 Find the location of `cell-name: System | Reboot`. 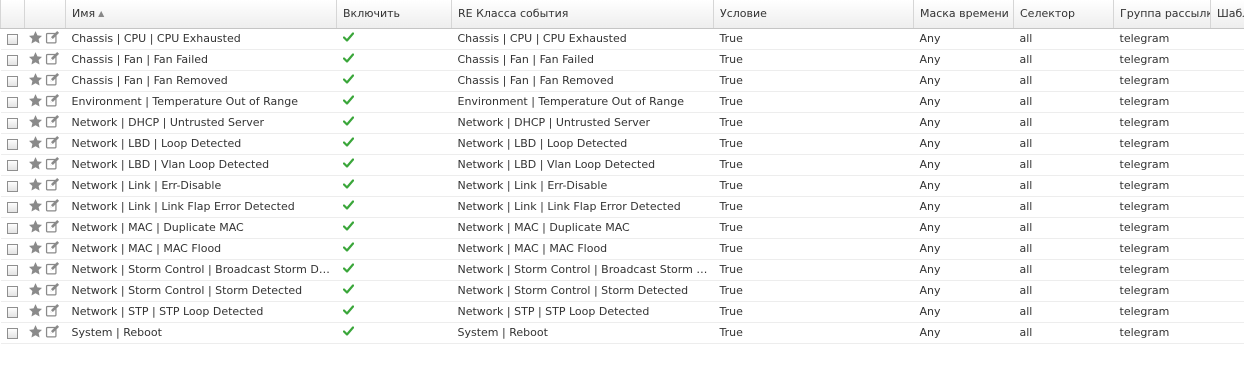

cell-name: System | Reboot is located at coordinates (201, 333).